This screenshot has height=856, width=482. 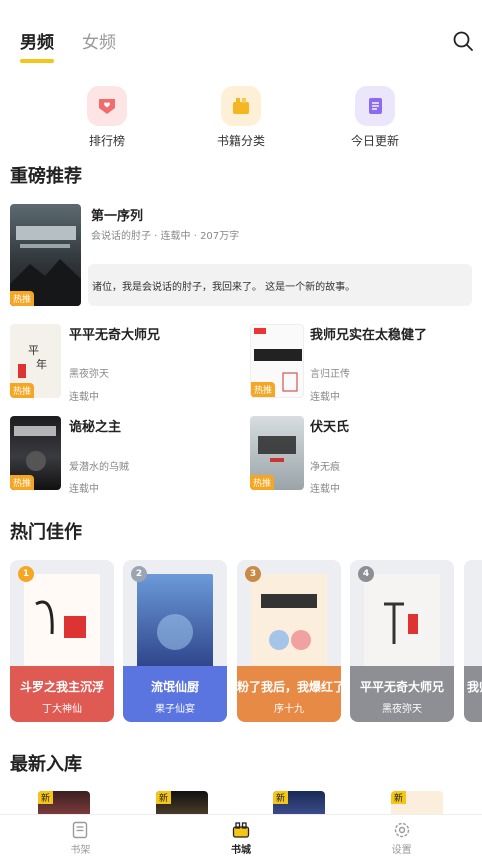 What do you see at coordinates (99, 467) in the screenshot?
I see `book-author-3: 爱潜水的乌贼` at bounding box center [99, 467].